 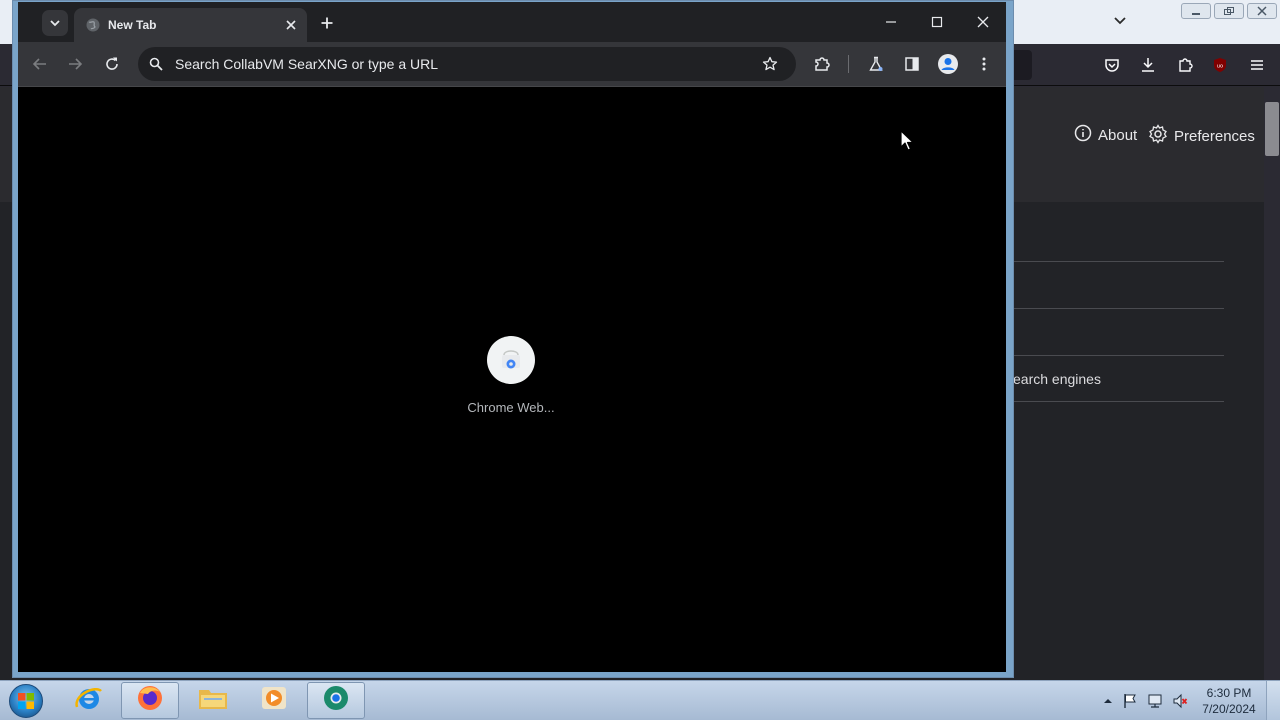 I want to click on file-explorer-taskbar-button, so click(x=213, y=700).